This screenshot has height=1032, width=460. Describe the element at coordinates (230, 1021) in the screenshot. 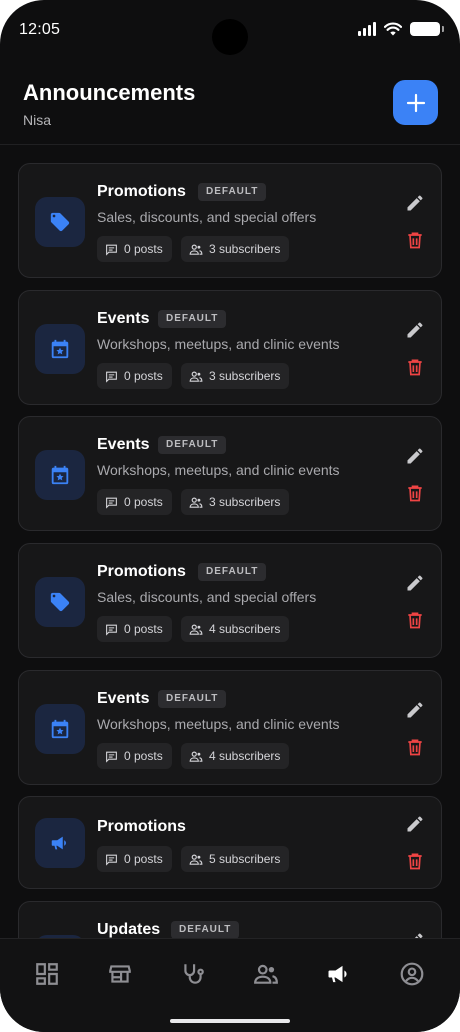

I see `home-indicator` at that location.